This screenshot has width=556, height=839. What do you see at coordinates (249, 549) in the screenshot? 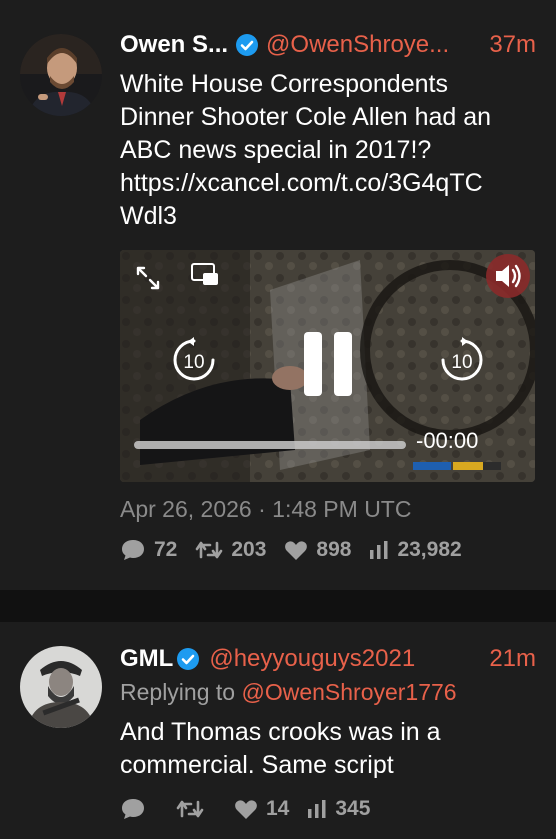
I see `retweet-count: 203` at bounding box center [249, 549].